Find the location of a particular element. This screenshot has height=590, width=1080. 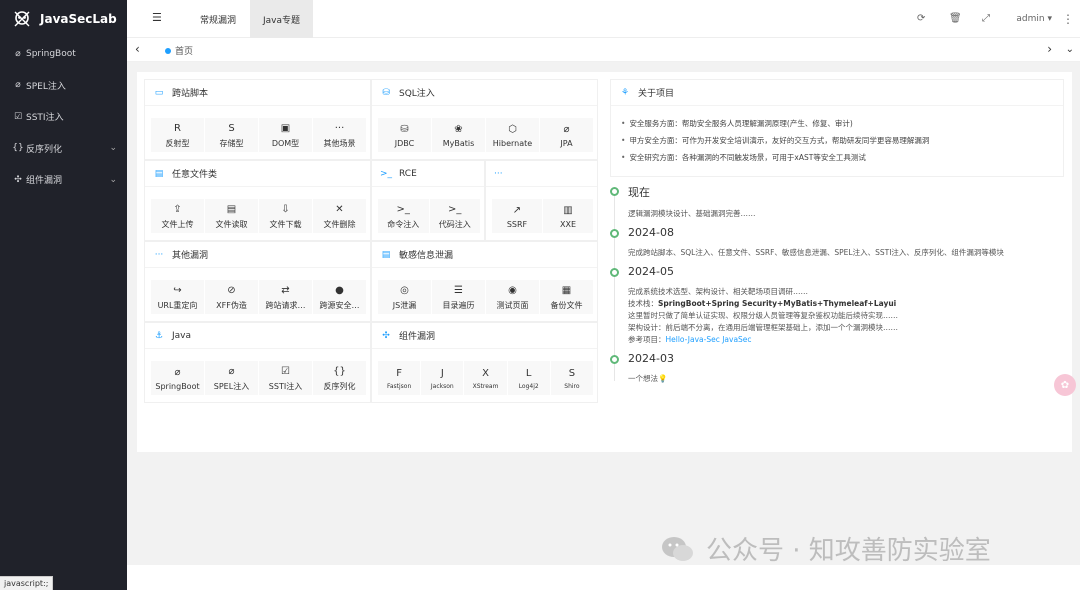

button-label: 文件读取 is located at coordinates (231, 224).